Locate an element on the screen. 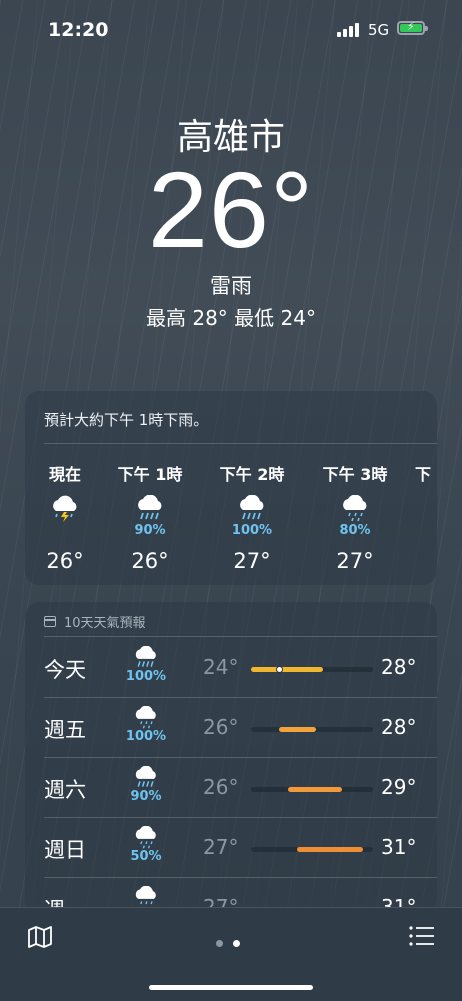 Image resolution: width=462 pixels, height=1001 pixels. day-row: 今天 100% 24° 28° is located at coordinates (231, 667).